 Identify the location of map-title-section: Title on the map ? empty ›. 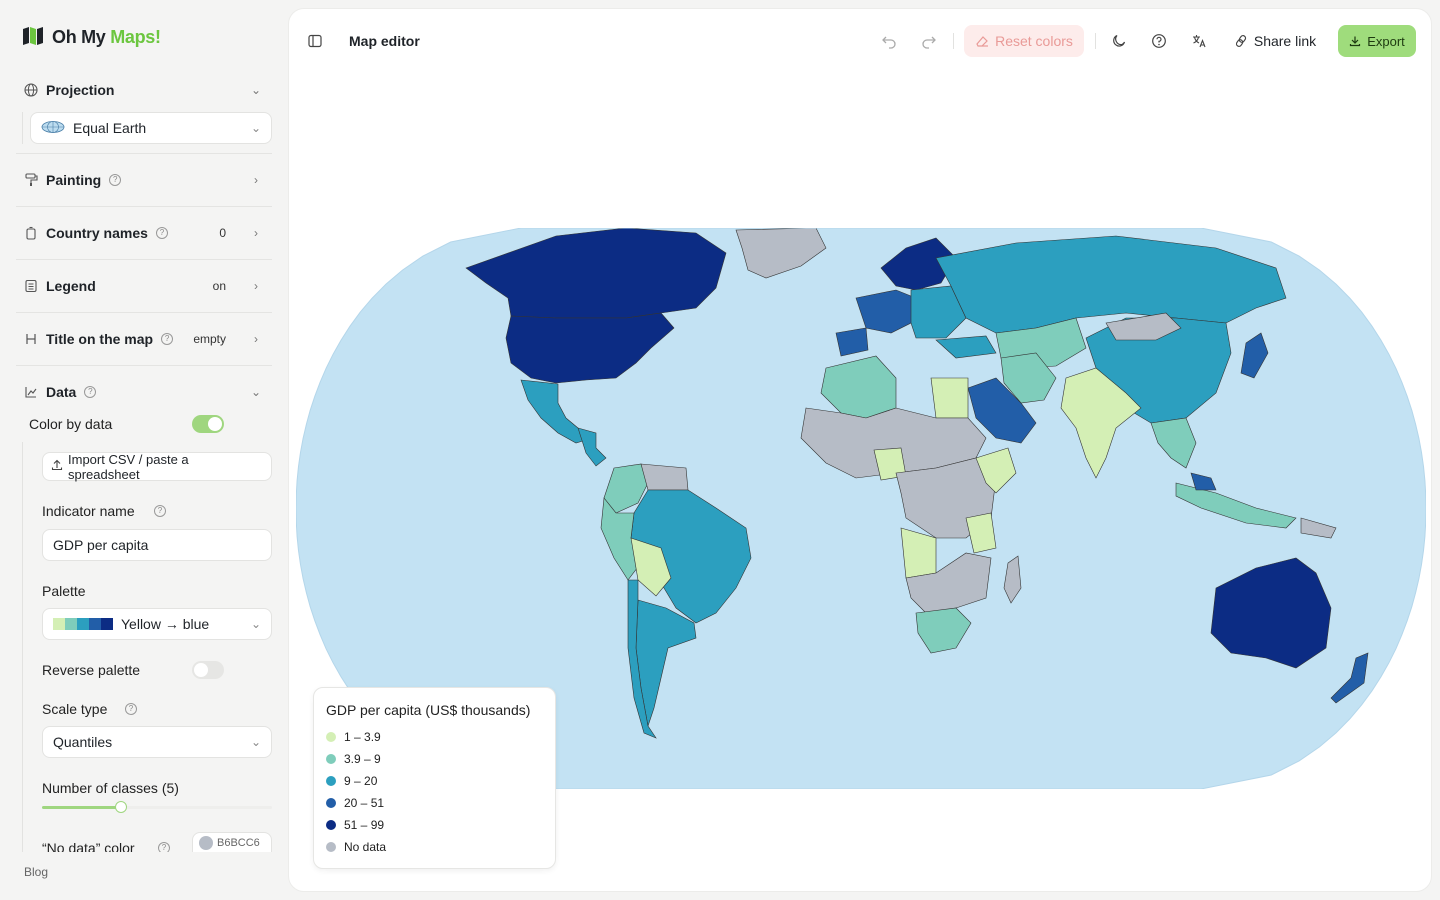
(144, 339).